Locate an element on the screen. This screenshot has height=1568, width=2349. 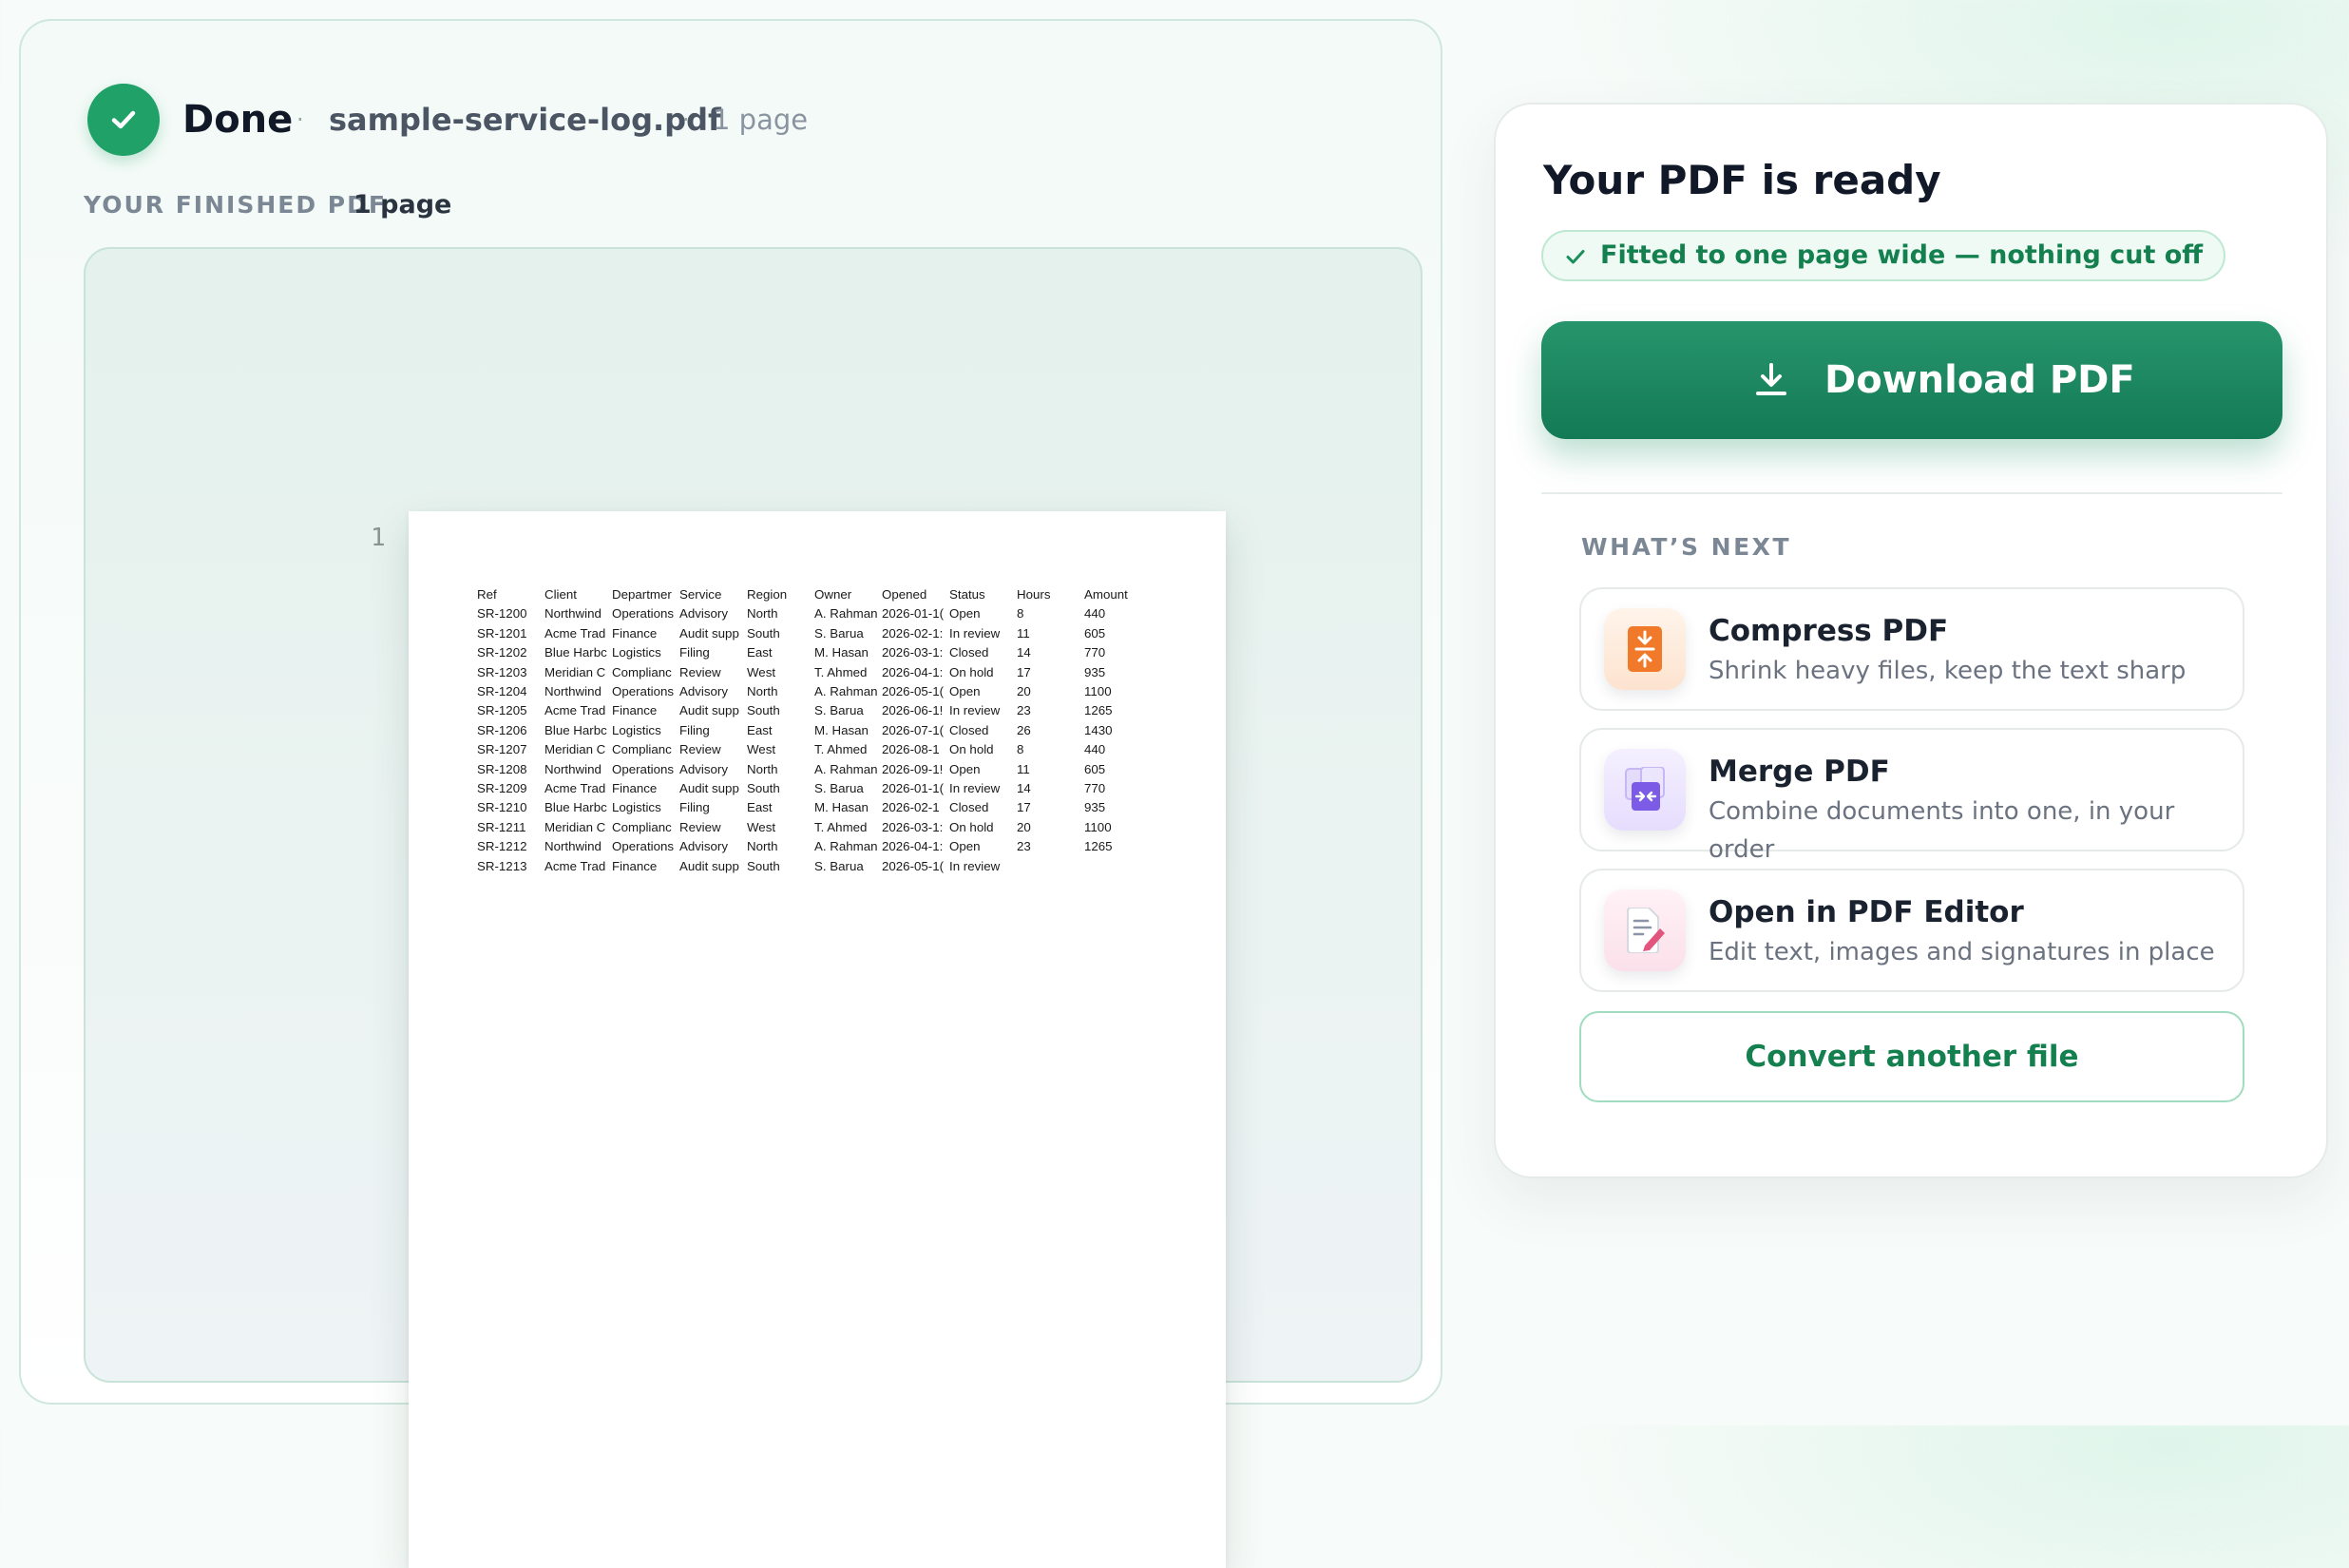
table-cell: 2026-02-1 is located at coordinates (911, 808).